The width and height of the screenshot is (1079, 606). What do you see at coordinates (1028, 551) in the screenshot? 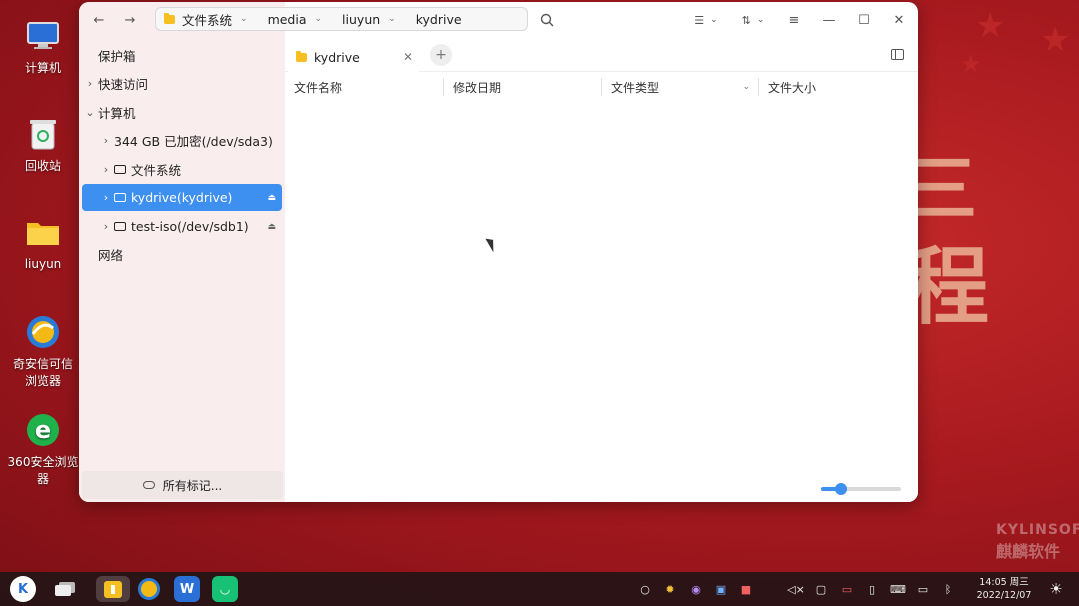
I see `watermark-line: 麒麟软件` at bounding box center [1028, 551].